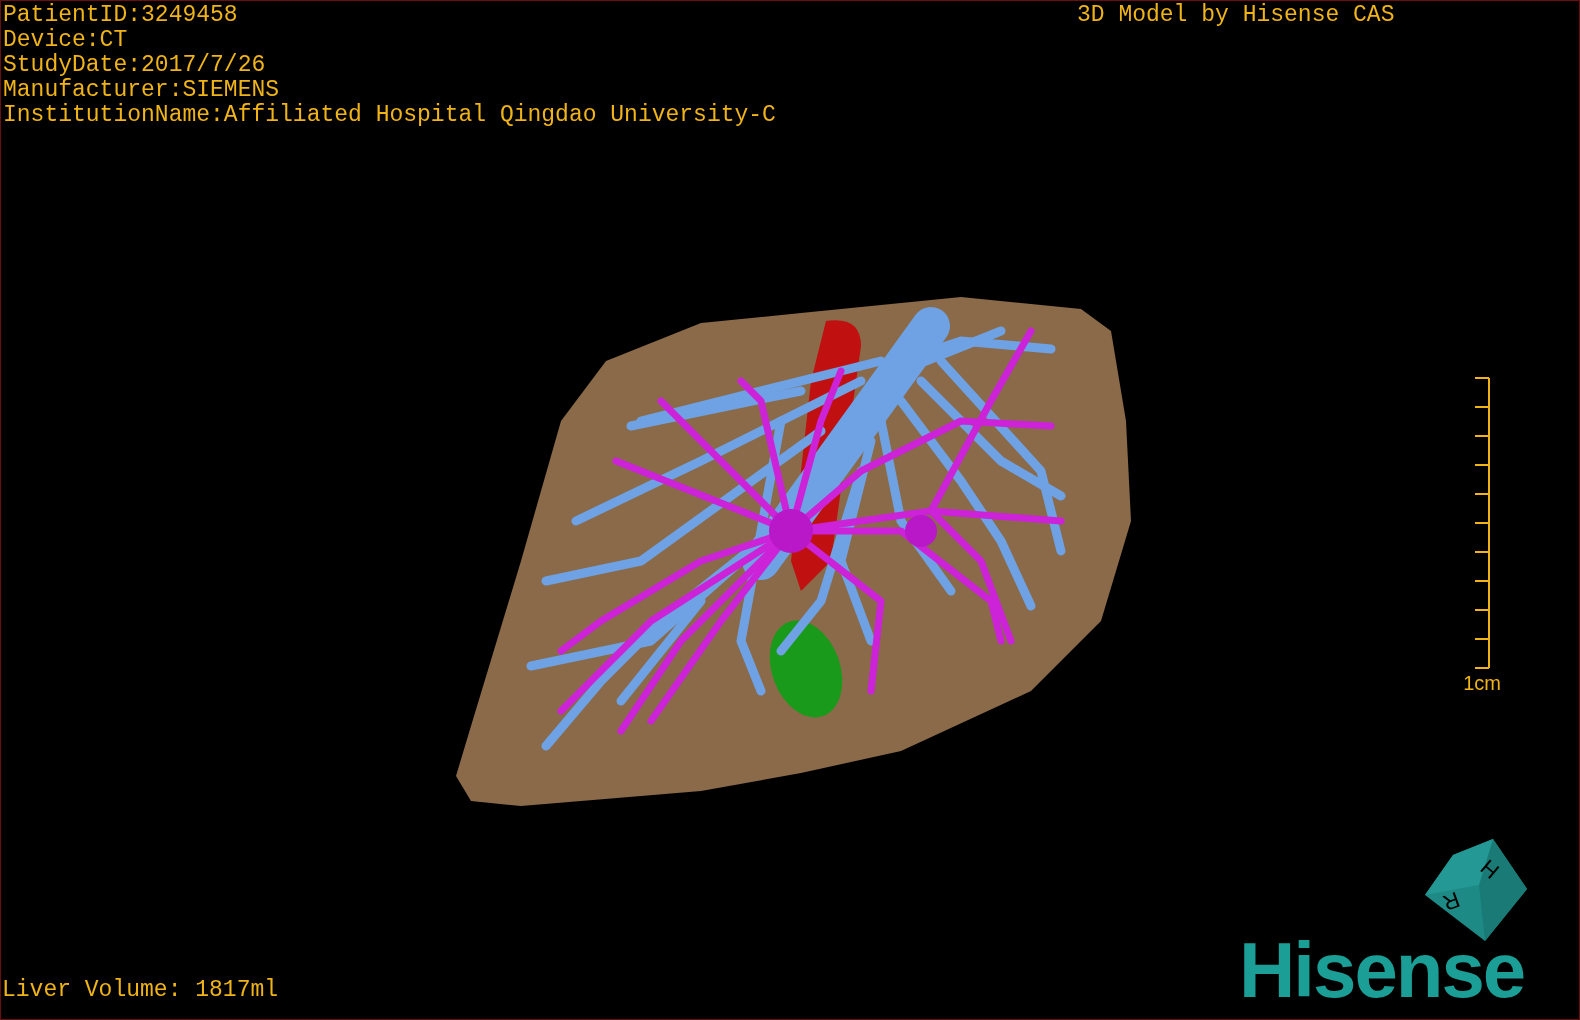 The width and height of the screenshot is (1580, 1020). Describe the element at coordinates (135, 65) in the screenshot. I see `patient-info-text: StudyDate:2017/7/26` at that location.